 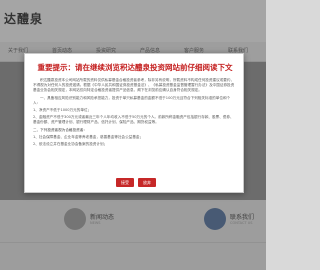 I want to click on disclaimer-heading: 二、下列投资者视为合格投资者：, so click(x=60, y=129).